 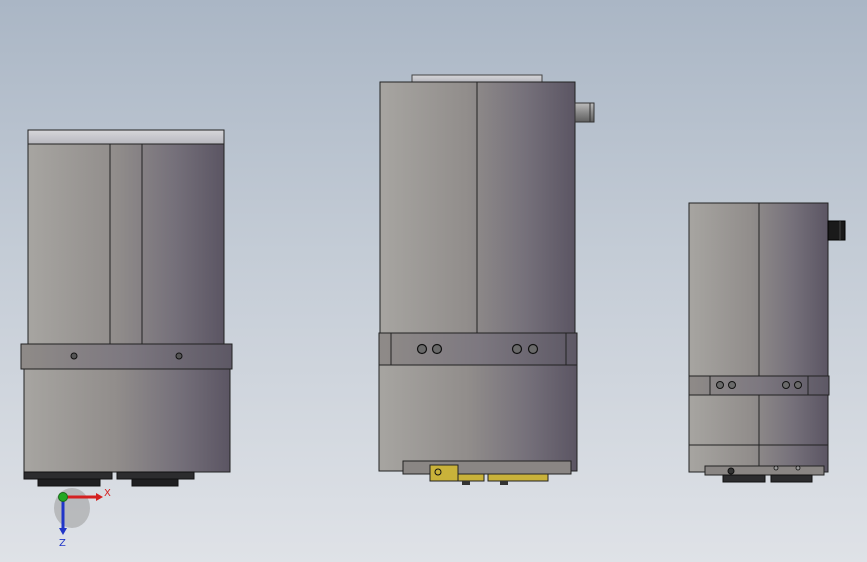 What do you see at coordinates (82, 518) in the screenshot?
I see `coordinate-triad: X Z` at bounding box center [82, 518].